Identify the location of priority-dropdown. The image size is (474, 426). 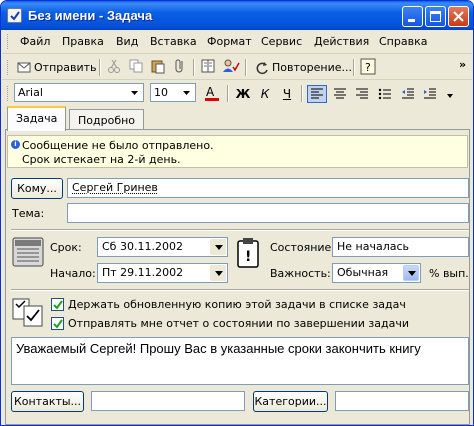
(411, 273).